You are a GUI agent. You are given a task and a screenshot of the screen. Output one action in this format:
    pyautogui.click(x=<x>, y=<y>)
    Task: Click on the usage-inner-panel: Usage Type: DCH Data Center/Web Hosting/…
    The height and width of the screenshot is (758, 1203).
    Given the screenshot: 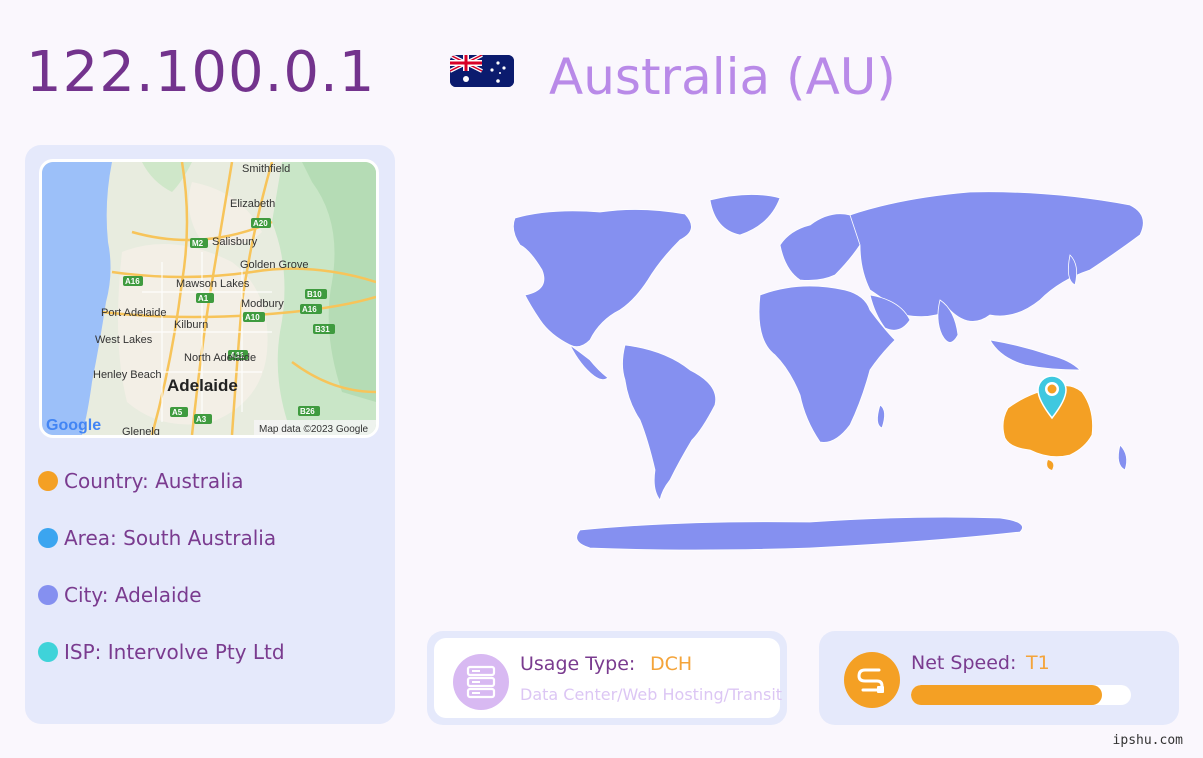 What is the action you would take?
    pyautogui.click(x=608, y=678)
    